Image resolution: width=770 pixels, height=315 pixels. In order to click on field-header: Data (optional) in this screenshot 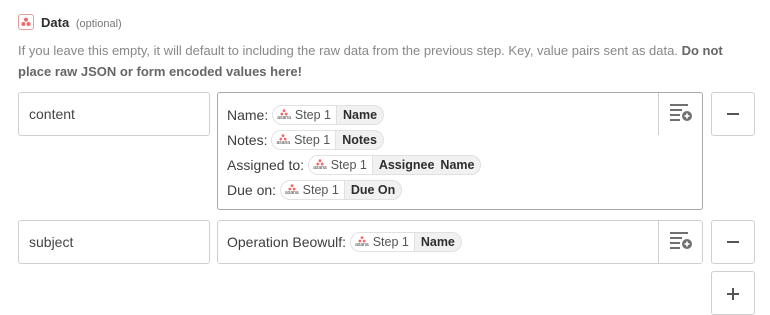, I will do `click(70, 22)`.